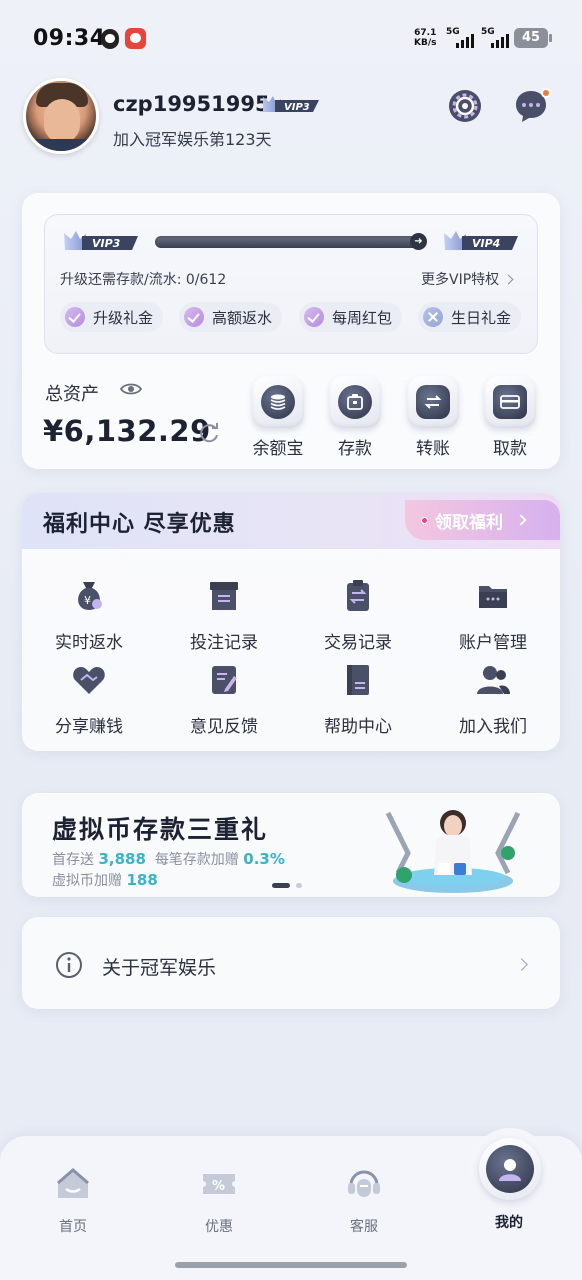 This screenshot has width=582, height=1280. What do you see at coordinates (224, 596) in the screenshot?
I see `archive-box-icon` at bounding box center [224, 596].